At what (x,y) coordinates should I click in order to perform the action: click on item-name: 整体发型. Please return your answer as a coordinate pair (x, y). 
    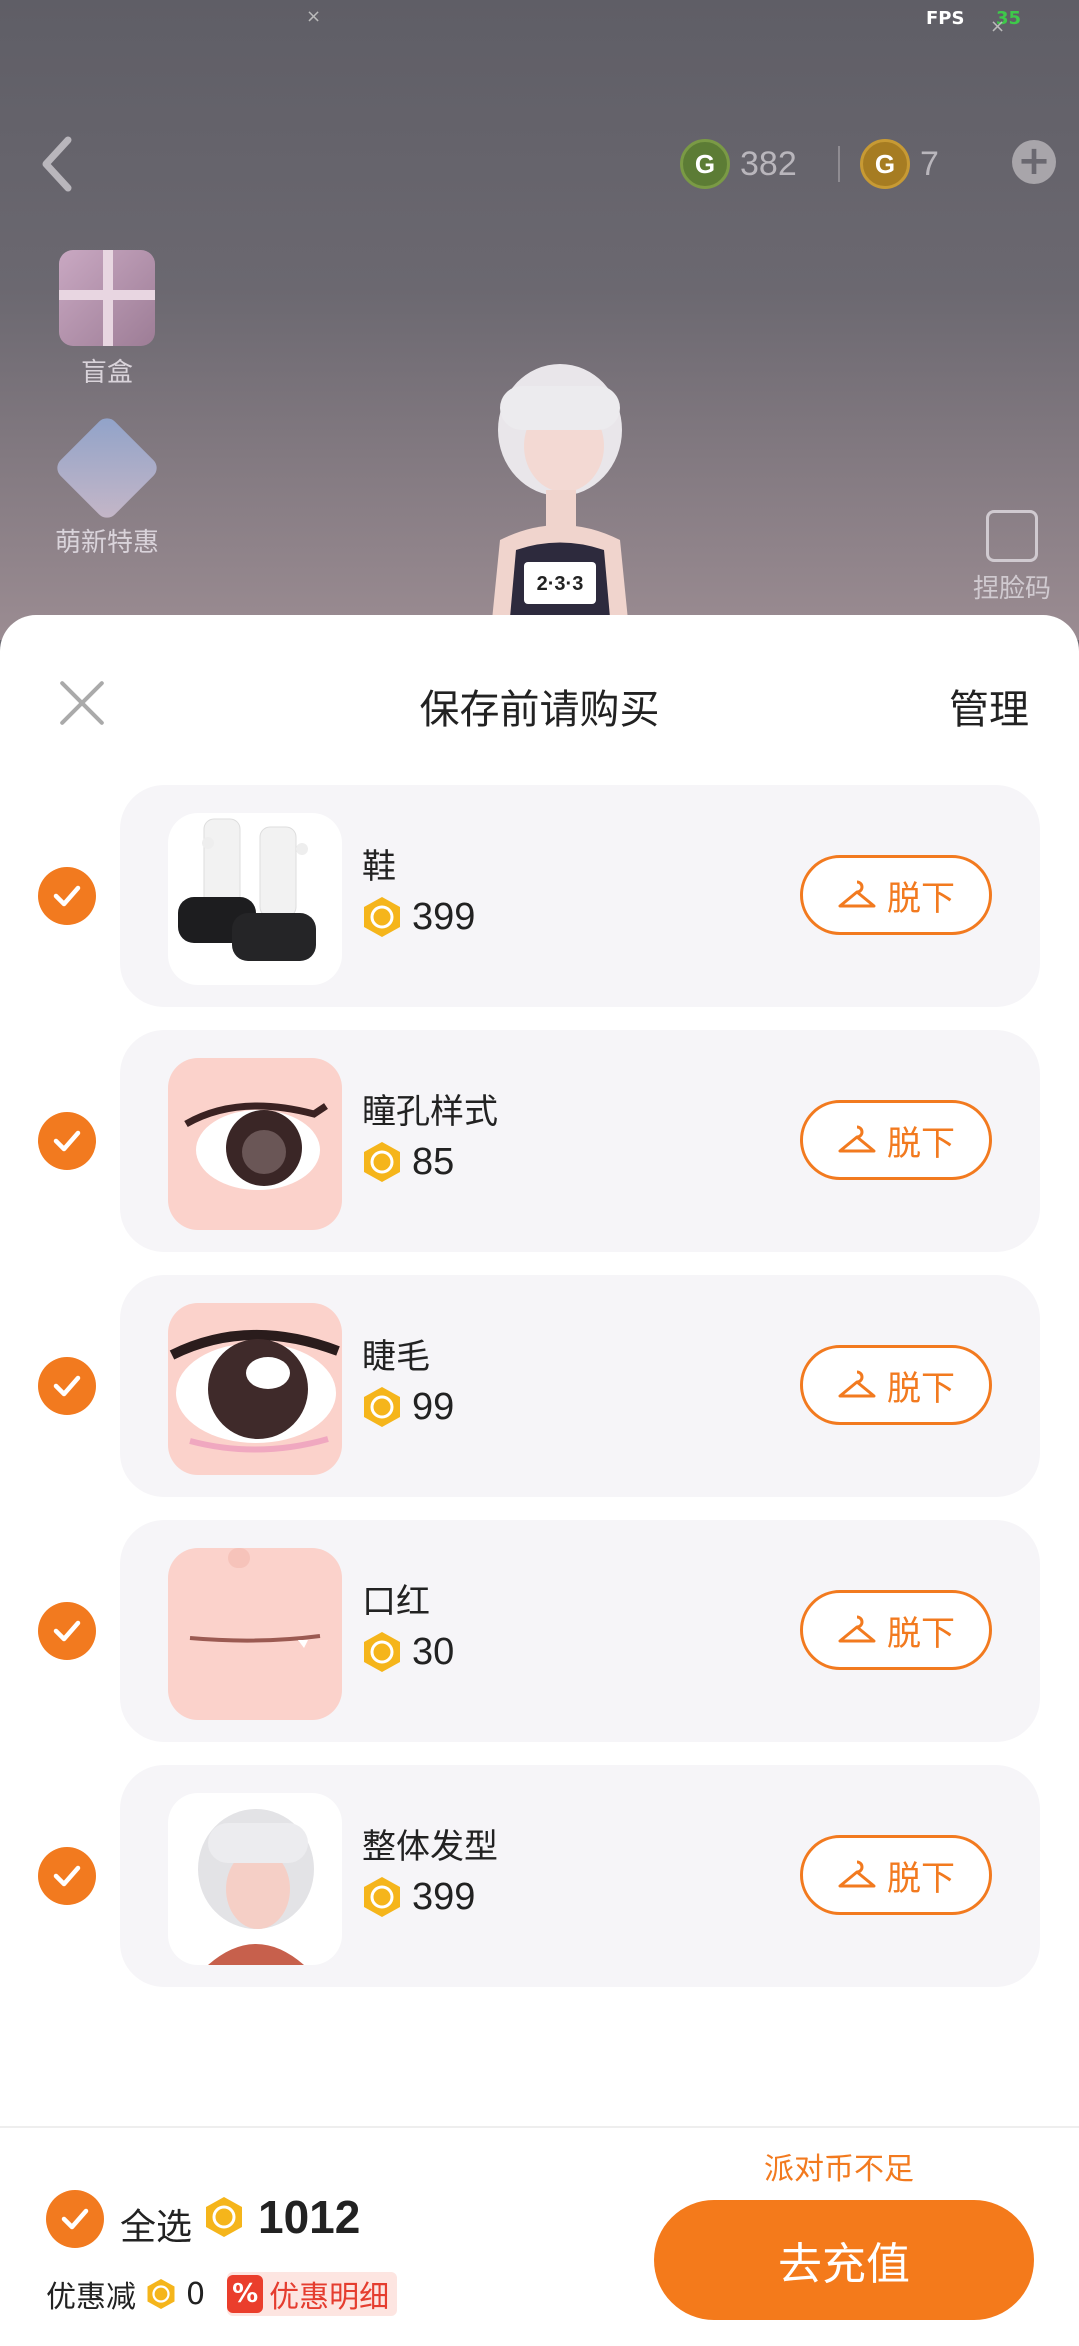
    Looking at the image, I should click on (430, 1847).